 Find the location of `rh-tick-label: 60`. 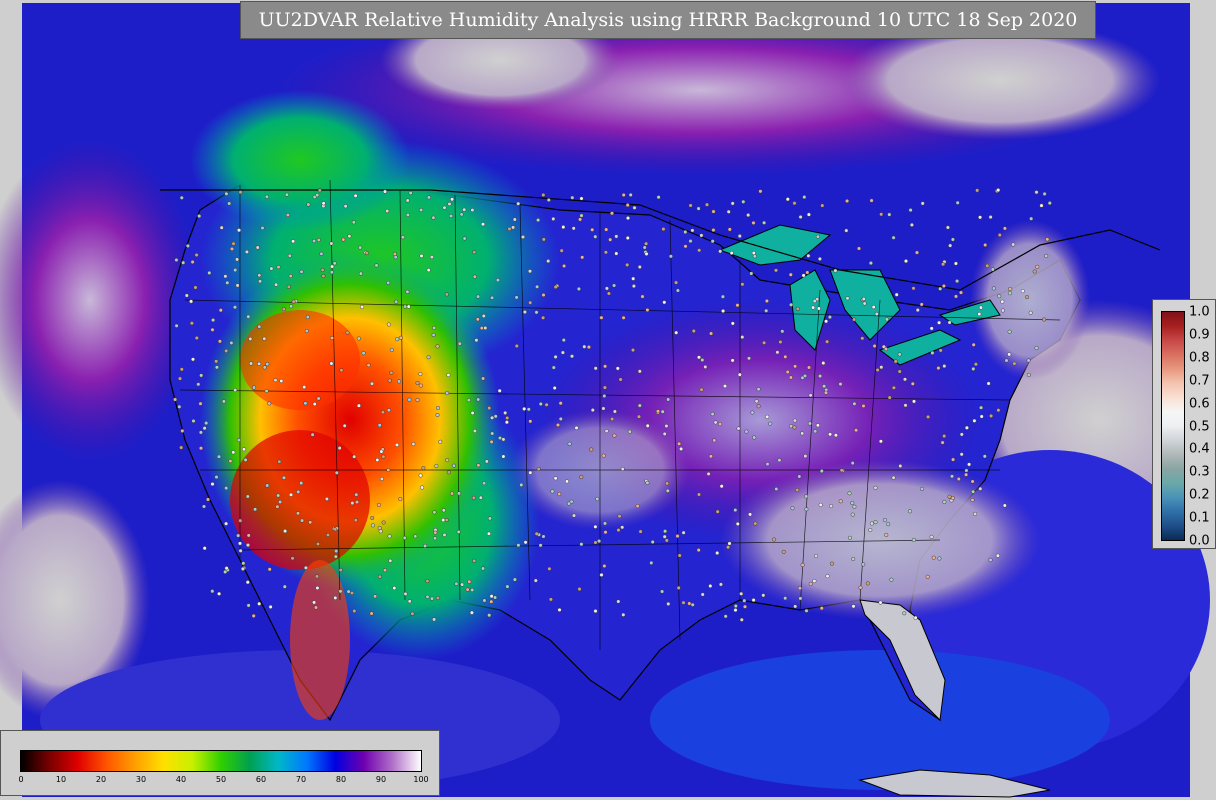

rh-tick-label: 60 is located at coordinates (261, 779).